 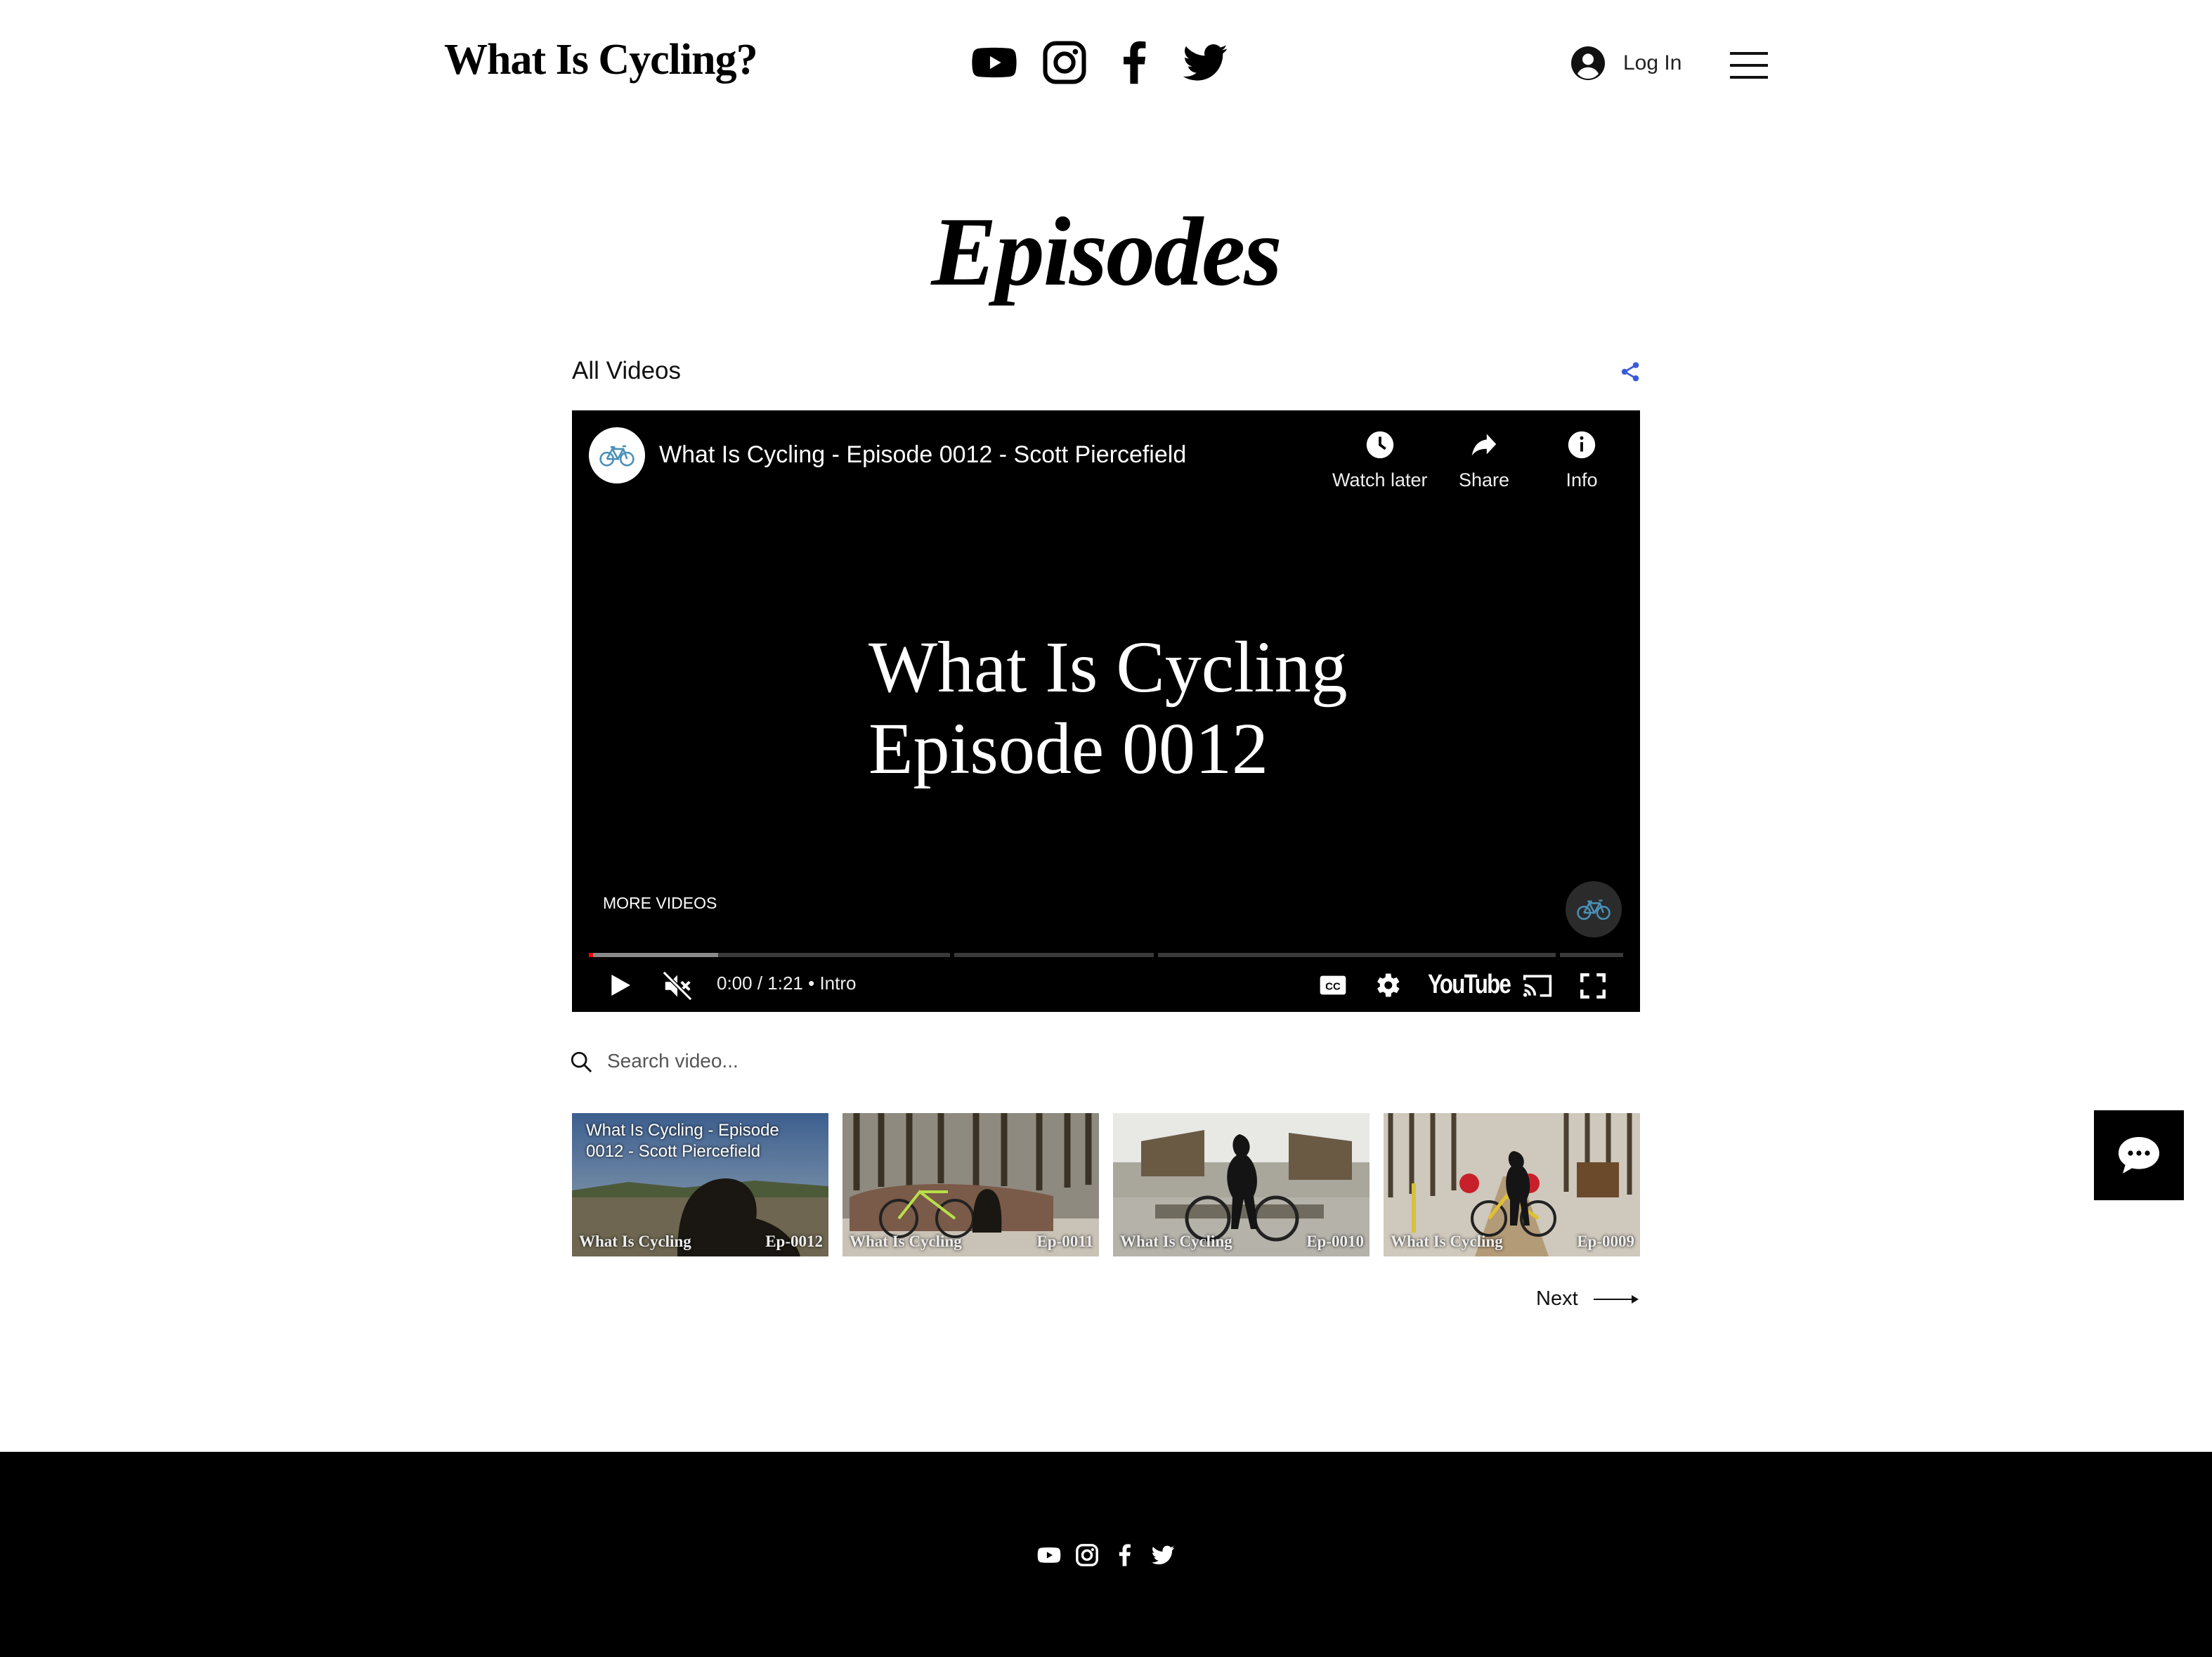 What do you see at coordinates (853, 1061) in the screenshot?
I see `search-input` at bounding box center [853, 1061].